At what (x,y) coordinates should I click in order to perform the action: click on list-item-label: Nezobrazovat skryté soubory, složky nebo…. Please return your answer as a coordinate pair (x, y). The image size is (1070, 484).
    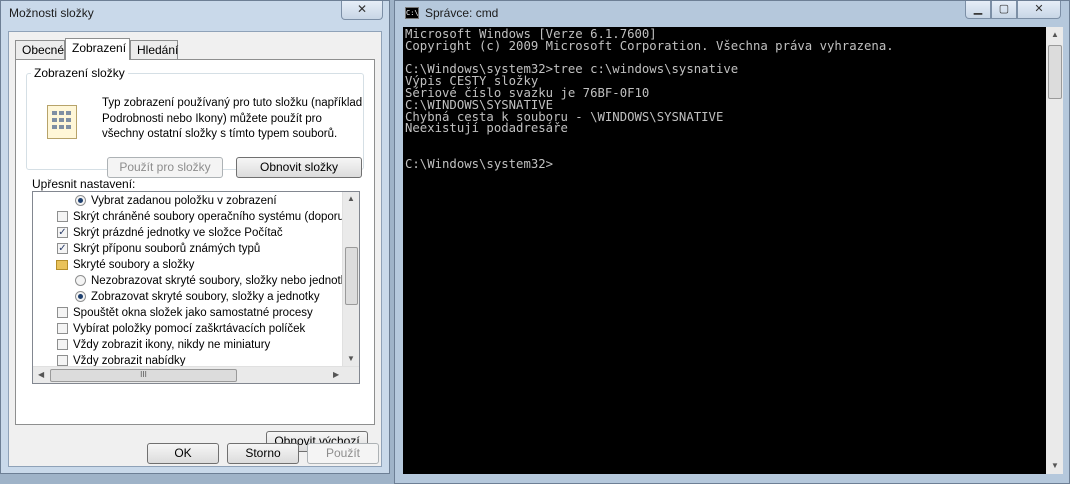
    Looking at the image, I should click on (222, 281).